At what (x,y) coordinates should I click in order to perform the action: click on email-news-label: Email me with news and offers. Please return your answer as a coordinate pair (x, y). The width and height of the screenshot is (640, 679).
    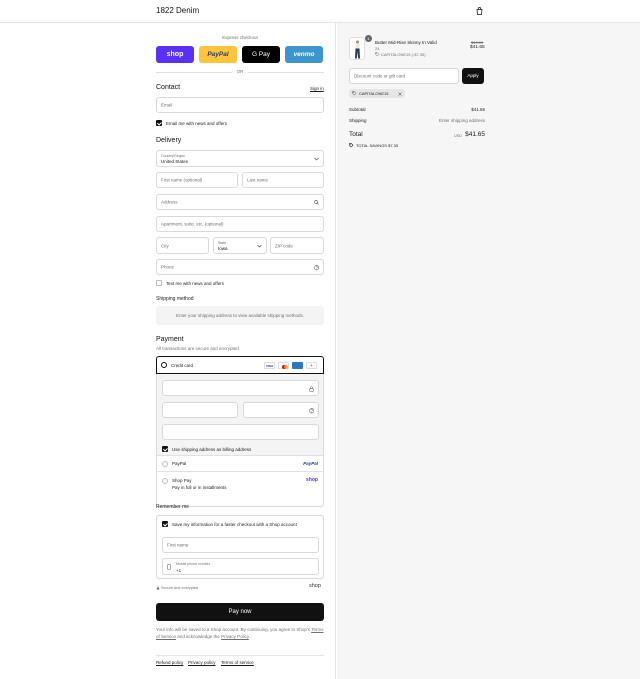
    Looking at the image, I should click on (196, 123).